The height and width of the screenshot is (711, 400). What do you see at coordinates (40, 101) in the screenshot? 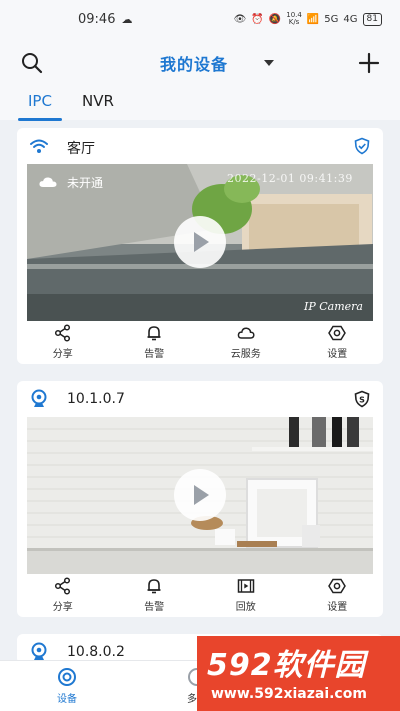
I see `tab-ipc: IPC` at bounding box center [40, 101].